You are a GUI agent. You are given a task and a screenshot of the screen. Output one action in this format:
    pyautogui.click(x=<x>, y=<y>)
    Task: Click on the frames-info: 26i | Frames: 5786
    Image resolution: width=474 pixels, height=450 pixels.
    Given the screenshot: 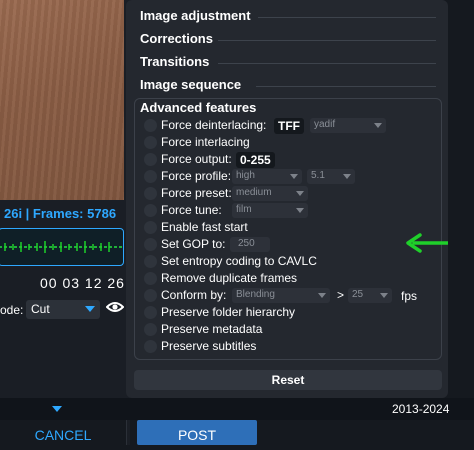 What is the action you would take?
    pyautogui.click(x=60, y=213)
    